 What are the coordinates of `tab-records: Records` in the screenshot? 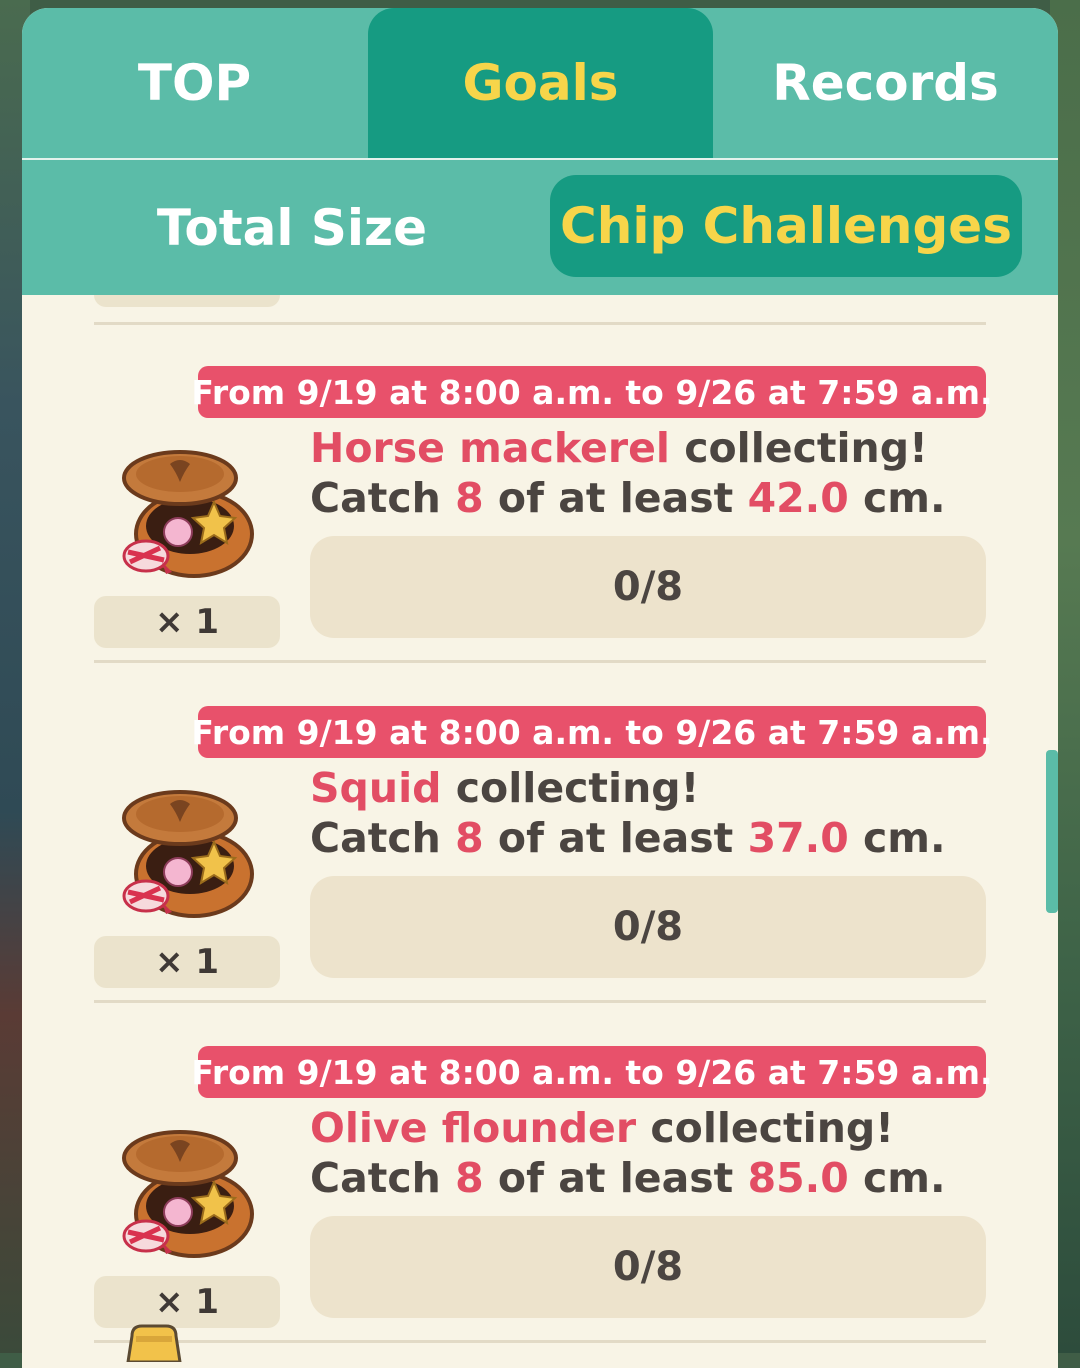 It's located at (885, 83).